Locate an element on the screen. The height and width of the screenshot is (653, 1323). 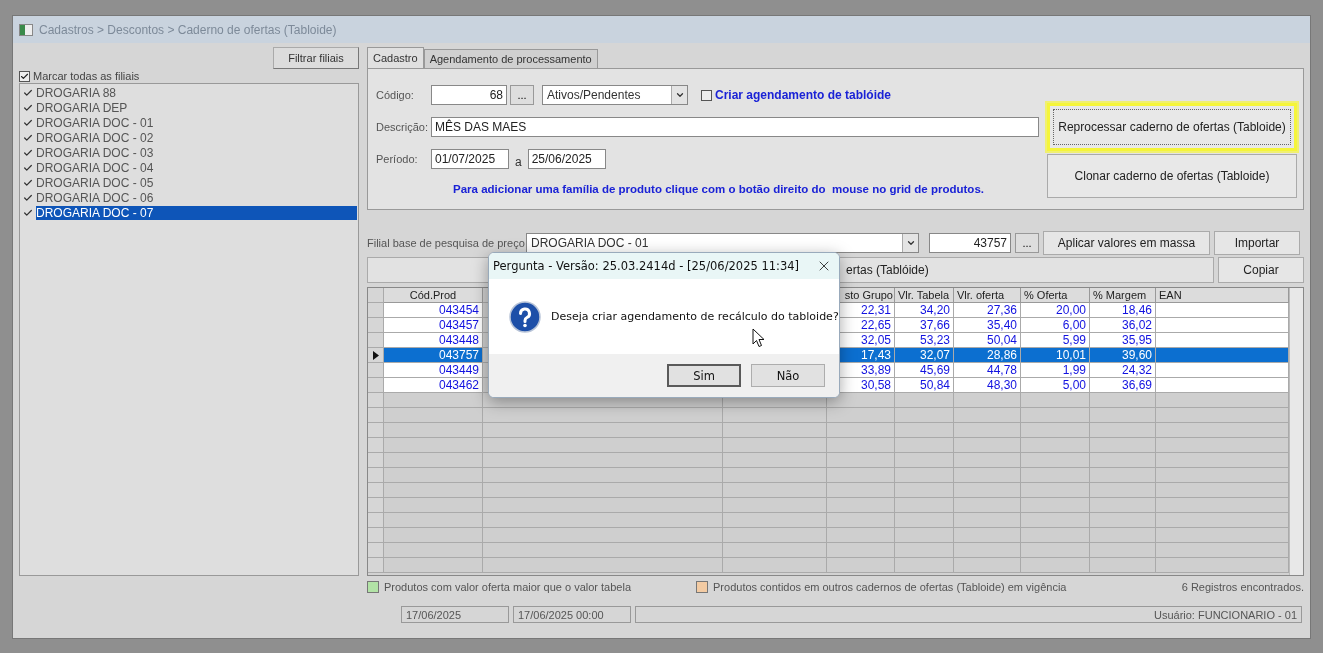
table-cell: 043454 is located at coordinates (433, 310).